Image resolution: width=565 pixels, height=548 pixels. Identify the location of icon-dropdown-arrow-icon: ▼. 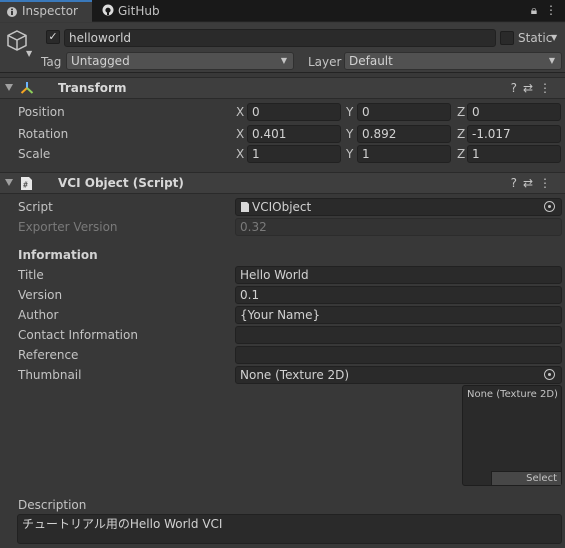
(29, 53).